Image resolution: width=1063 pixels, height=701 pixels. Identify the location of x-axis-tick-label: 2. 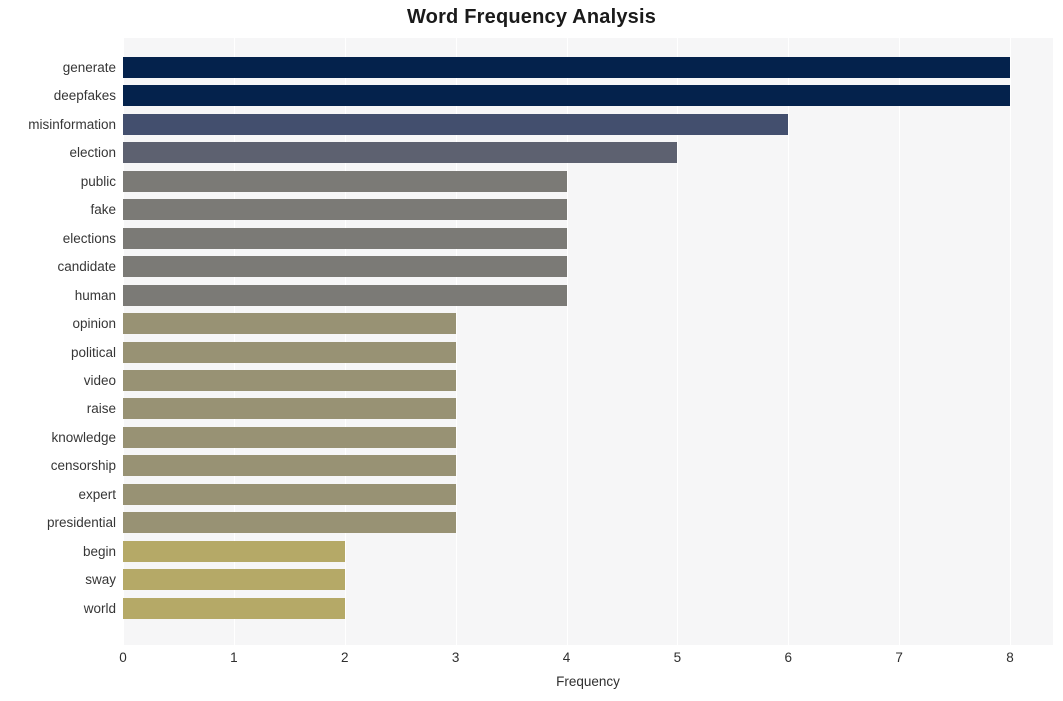
(344, 657).